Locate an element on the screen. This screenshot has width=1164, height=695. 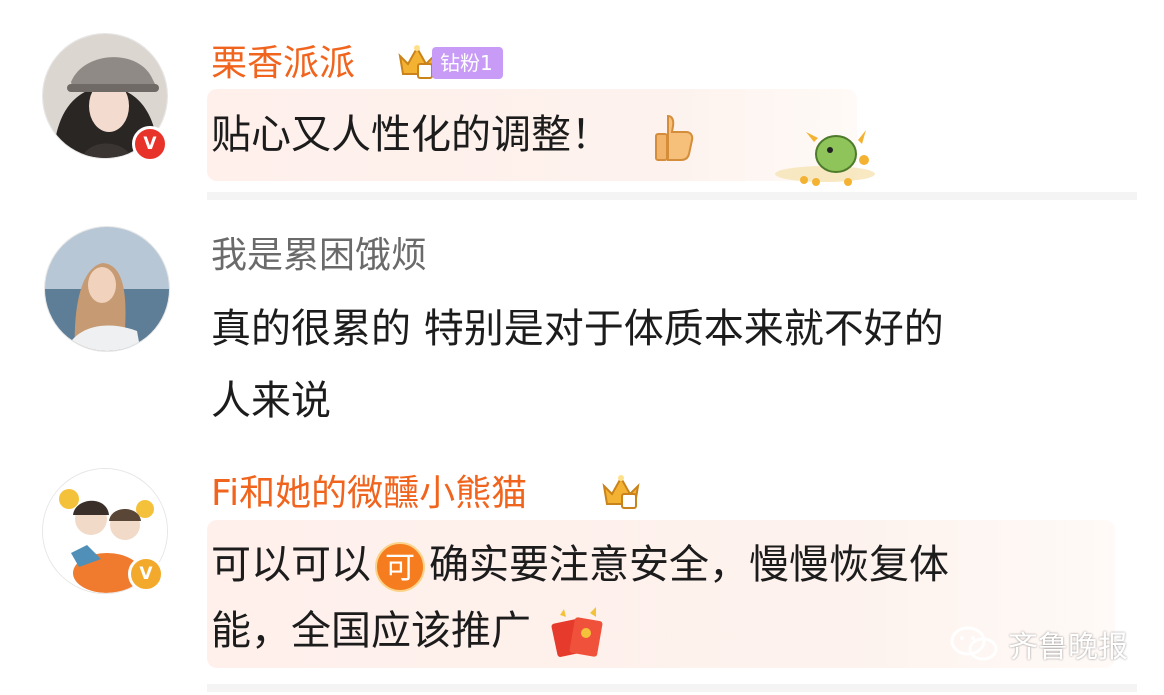
ke-emoji-icon: 可 is located at coordinates (400, 567).